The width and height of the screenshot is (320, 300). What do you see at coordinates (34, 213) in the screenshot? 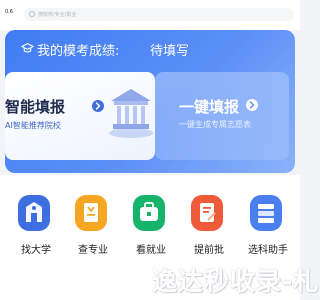
I see `university-icon` at bounding box center [34, 213].